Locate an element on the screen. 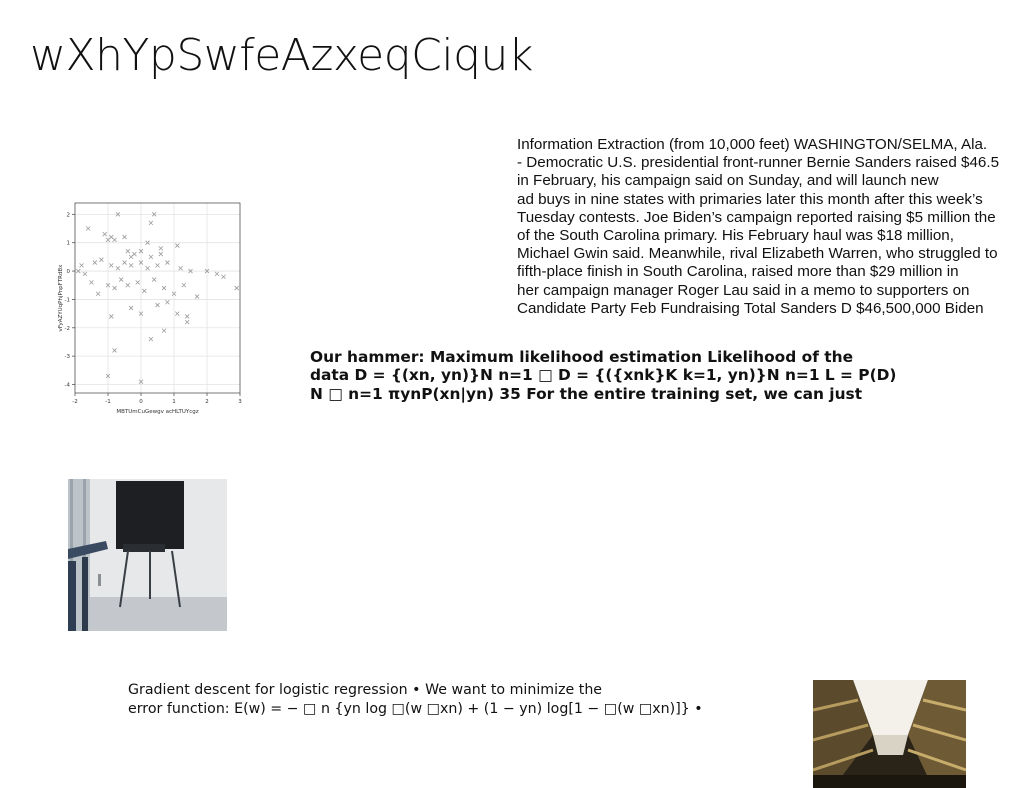 This screenshot has width=1024, height=788. x-axis-label: MBTUmCuGewgv acHLTUYcgz is located at coordinates (157, 412).